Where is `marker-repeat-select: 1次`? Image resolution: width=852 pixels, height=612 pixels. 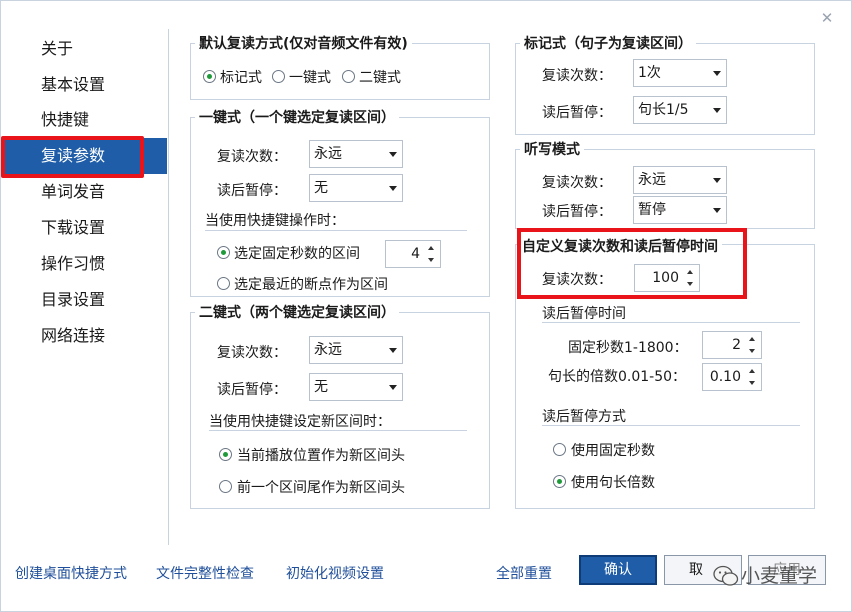 marker-repeat-select: 1次 is located at coordinates (680, 73).